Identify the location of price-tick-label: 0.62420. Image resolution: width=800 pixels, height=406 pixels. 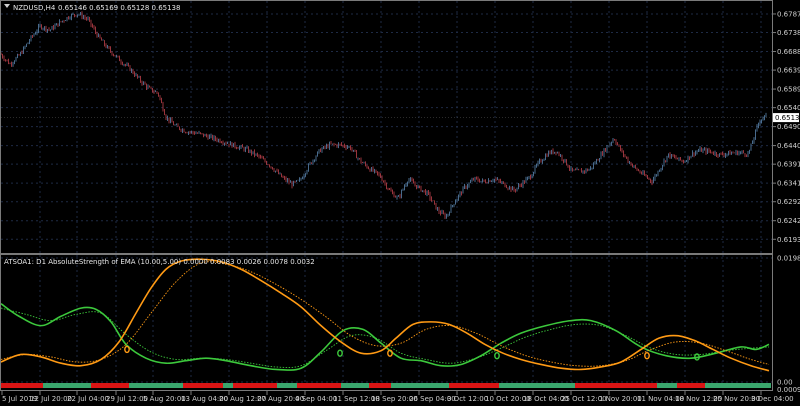
(788, 221).